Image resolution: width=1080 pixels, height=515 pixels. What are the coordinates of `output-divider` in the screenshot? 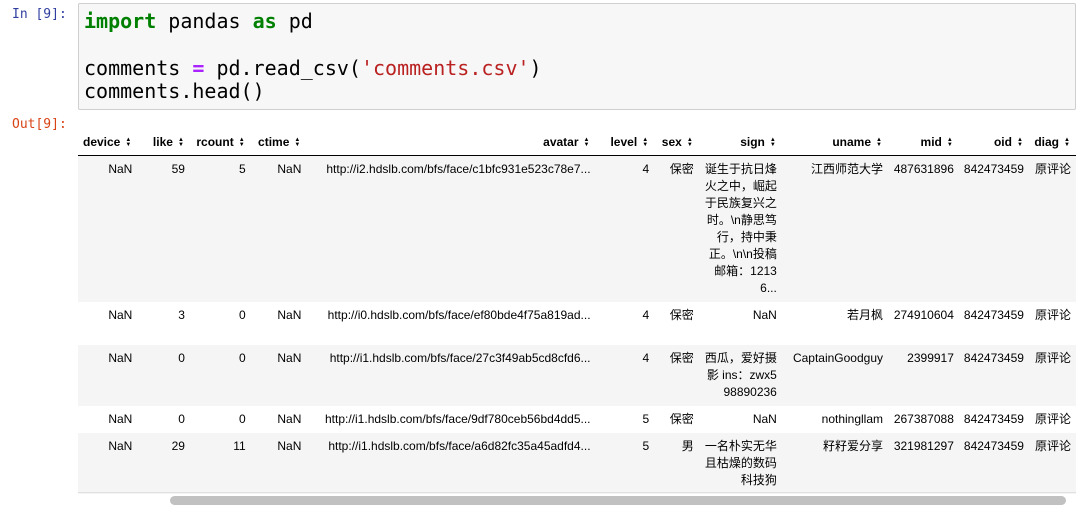 It's located at (577, 492).